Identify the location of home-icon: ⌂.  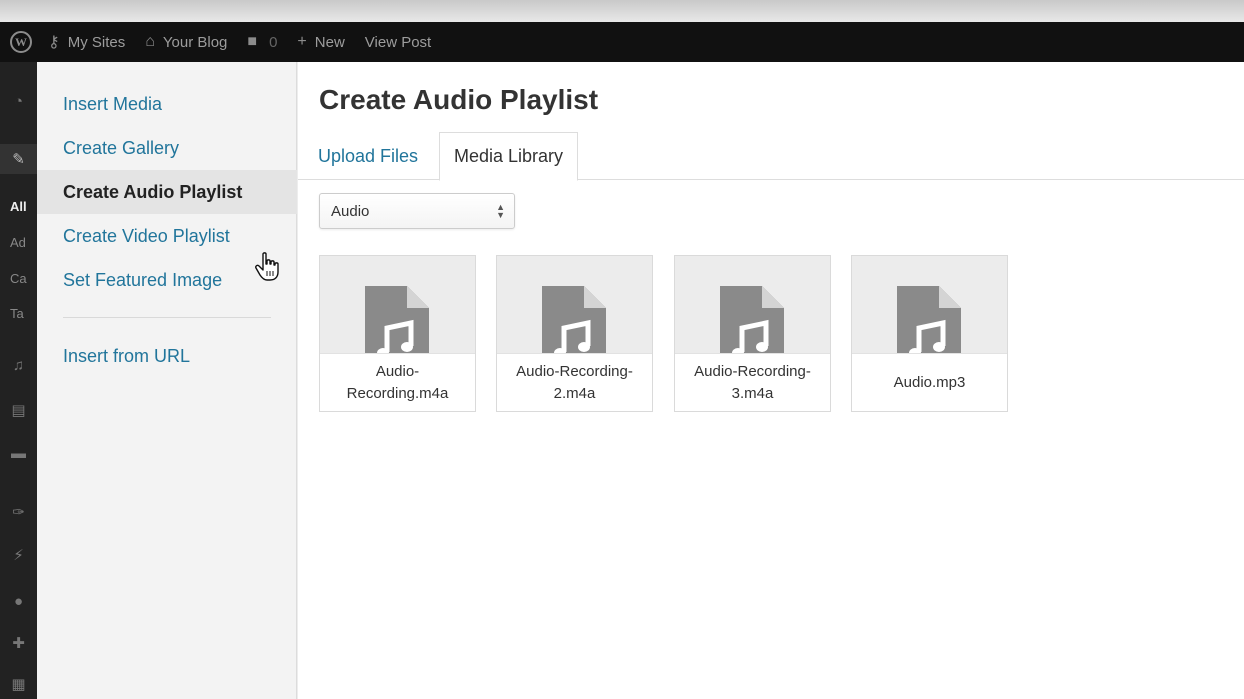
(150, 41).